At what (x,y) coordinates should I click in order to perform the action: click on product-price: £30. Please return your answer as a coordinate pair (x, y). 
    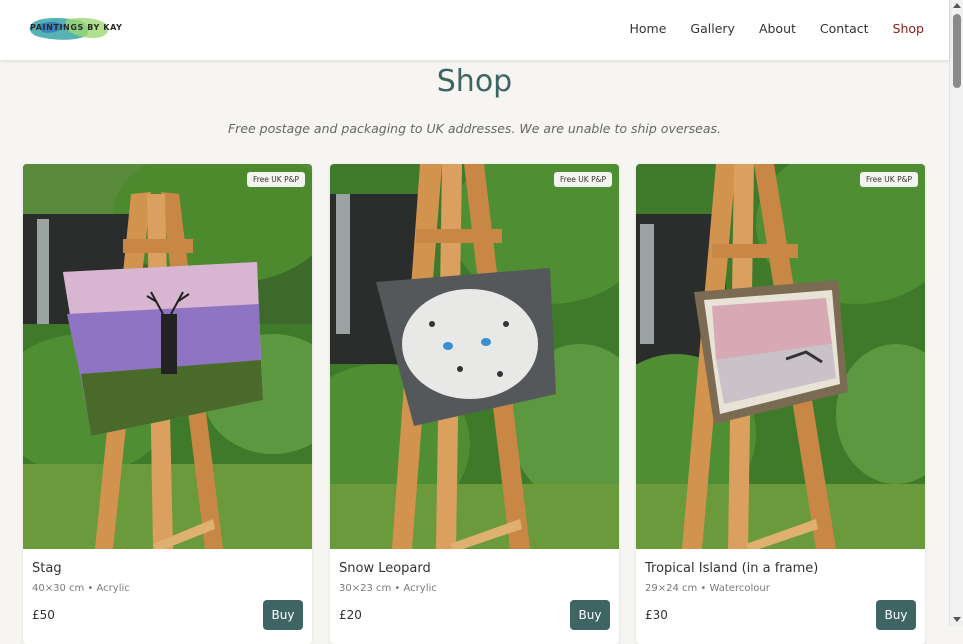
    Looking at the image, I should click on (656, 615).